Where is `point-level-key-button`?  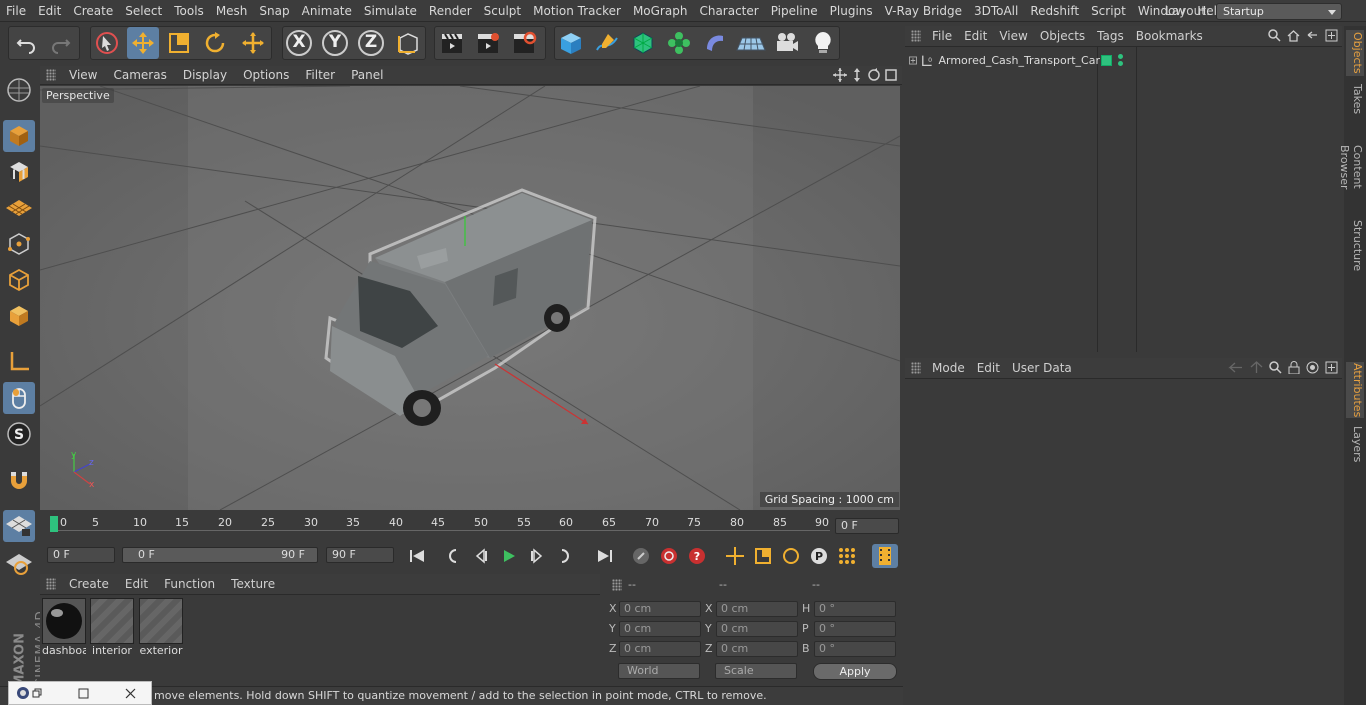
point-level-key-button is located at coordinates (847, 556).